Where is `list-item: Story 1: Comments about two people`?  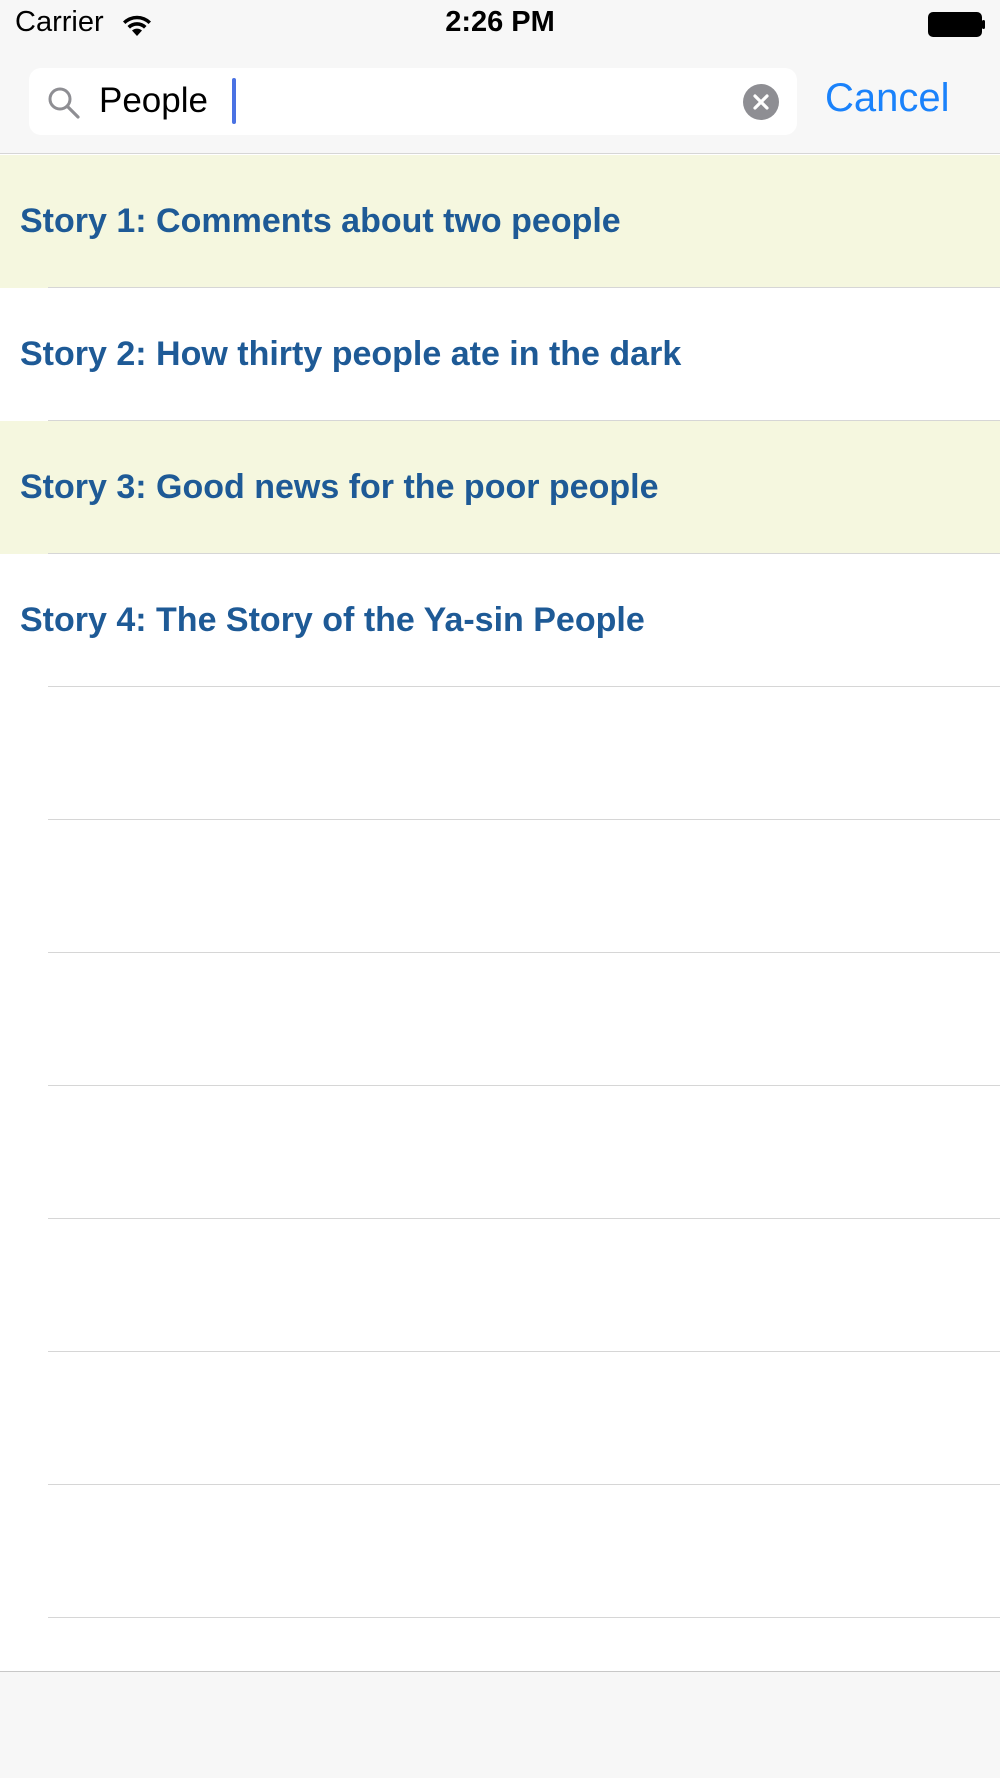
list-item: Story 1: Comments about two people is located at coordinates (500, 221).